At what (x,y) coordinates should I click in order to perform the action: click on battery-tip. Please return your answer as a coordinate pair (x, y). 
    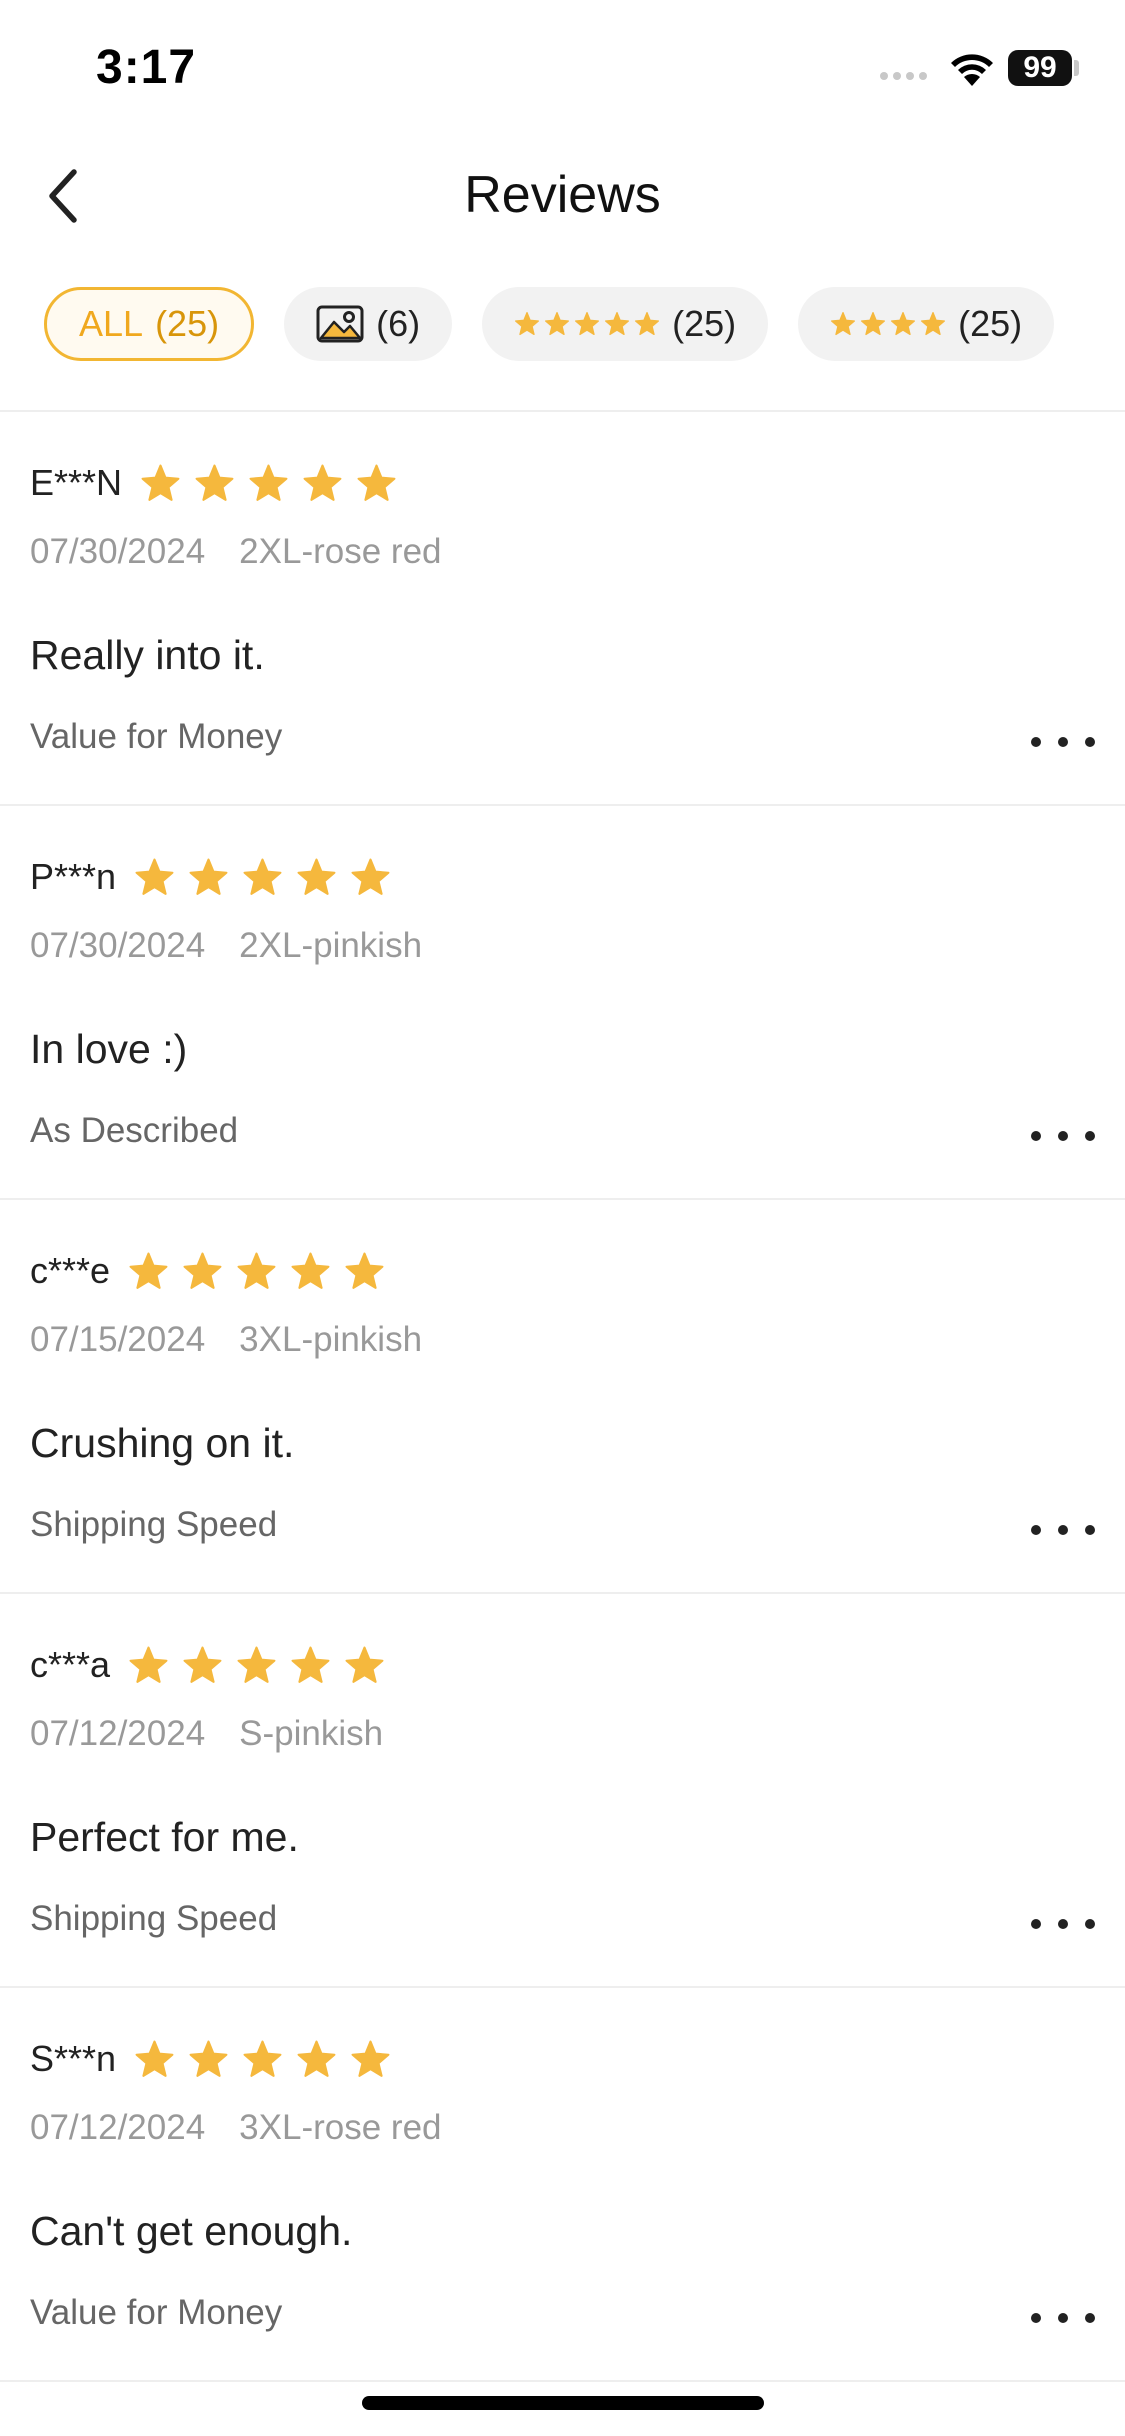
    Looking at the image, I should click on (1076, 68).